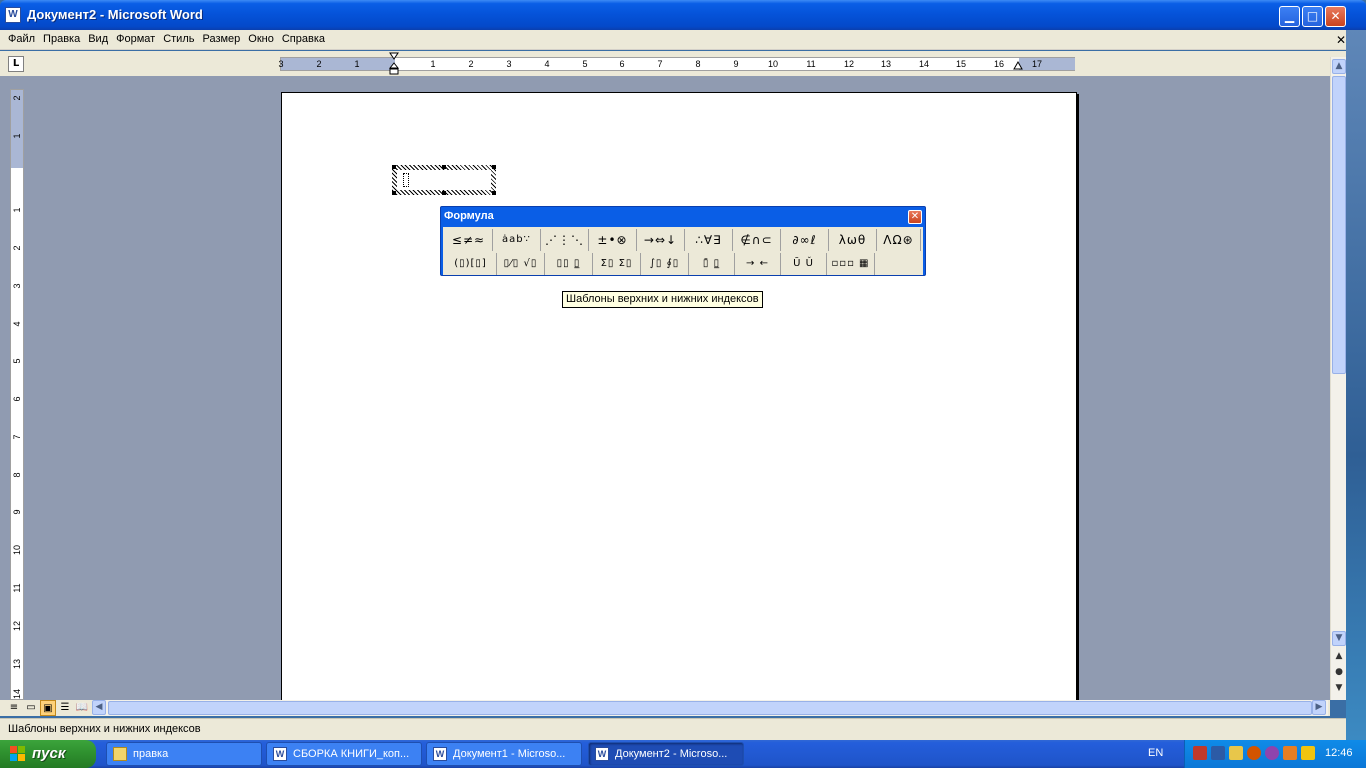 Image resolution: width=1366 pixels, height=768 pixels. I want to click on set-theory-button: ∉∩⊂, so click(757, 240).